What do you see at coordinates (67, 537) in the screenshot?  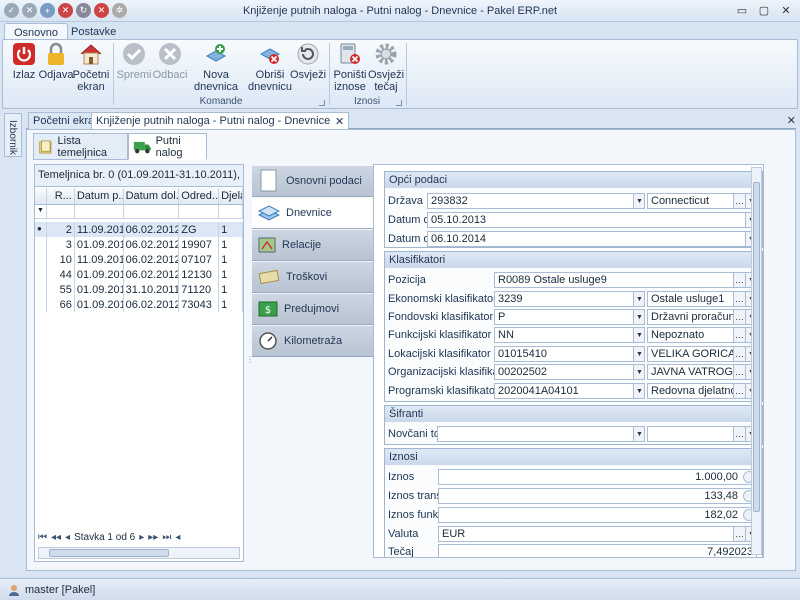 I see `prev-icon: ◂` at bounding box center [67, 537].